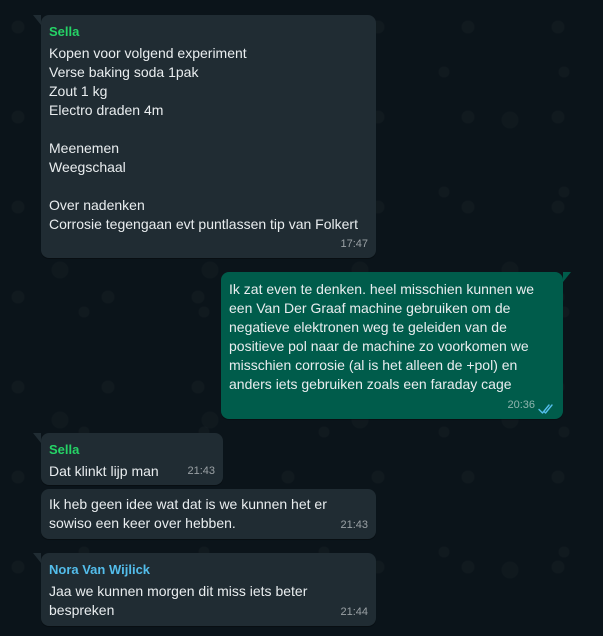 The height and width of the screenshot is (636, 603). What do you see at coordinates (124, 72) in the screenshot?
I see `message-line: Verse baking soda 1pak` at bounding box center [124, 72].